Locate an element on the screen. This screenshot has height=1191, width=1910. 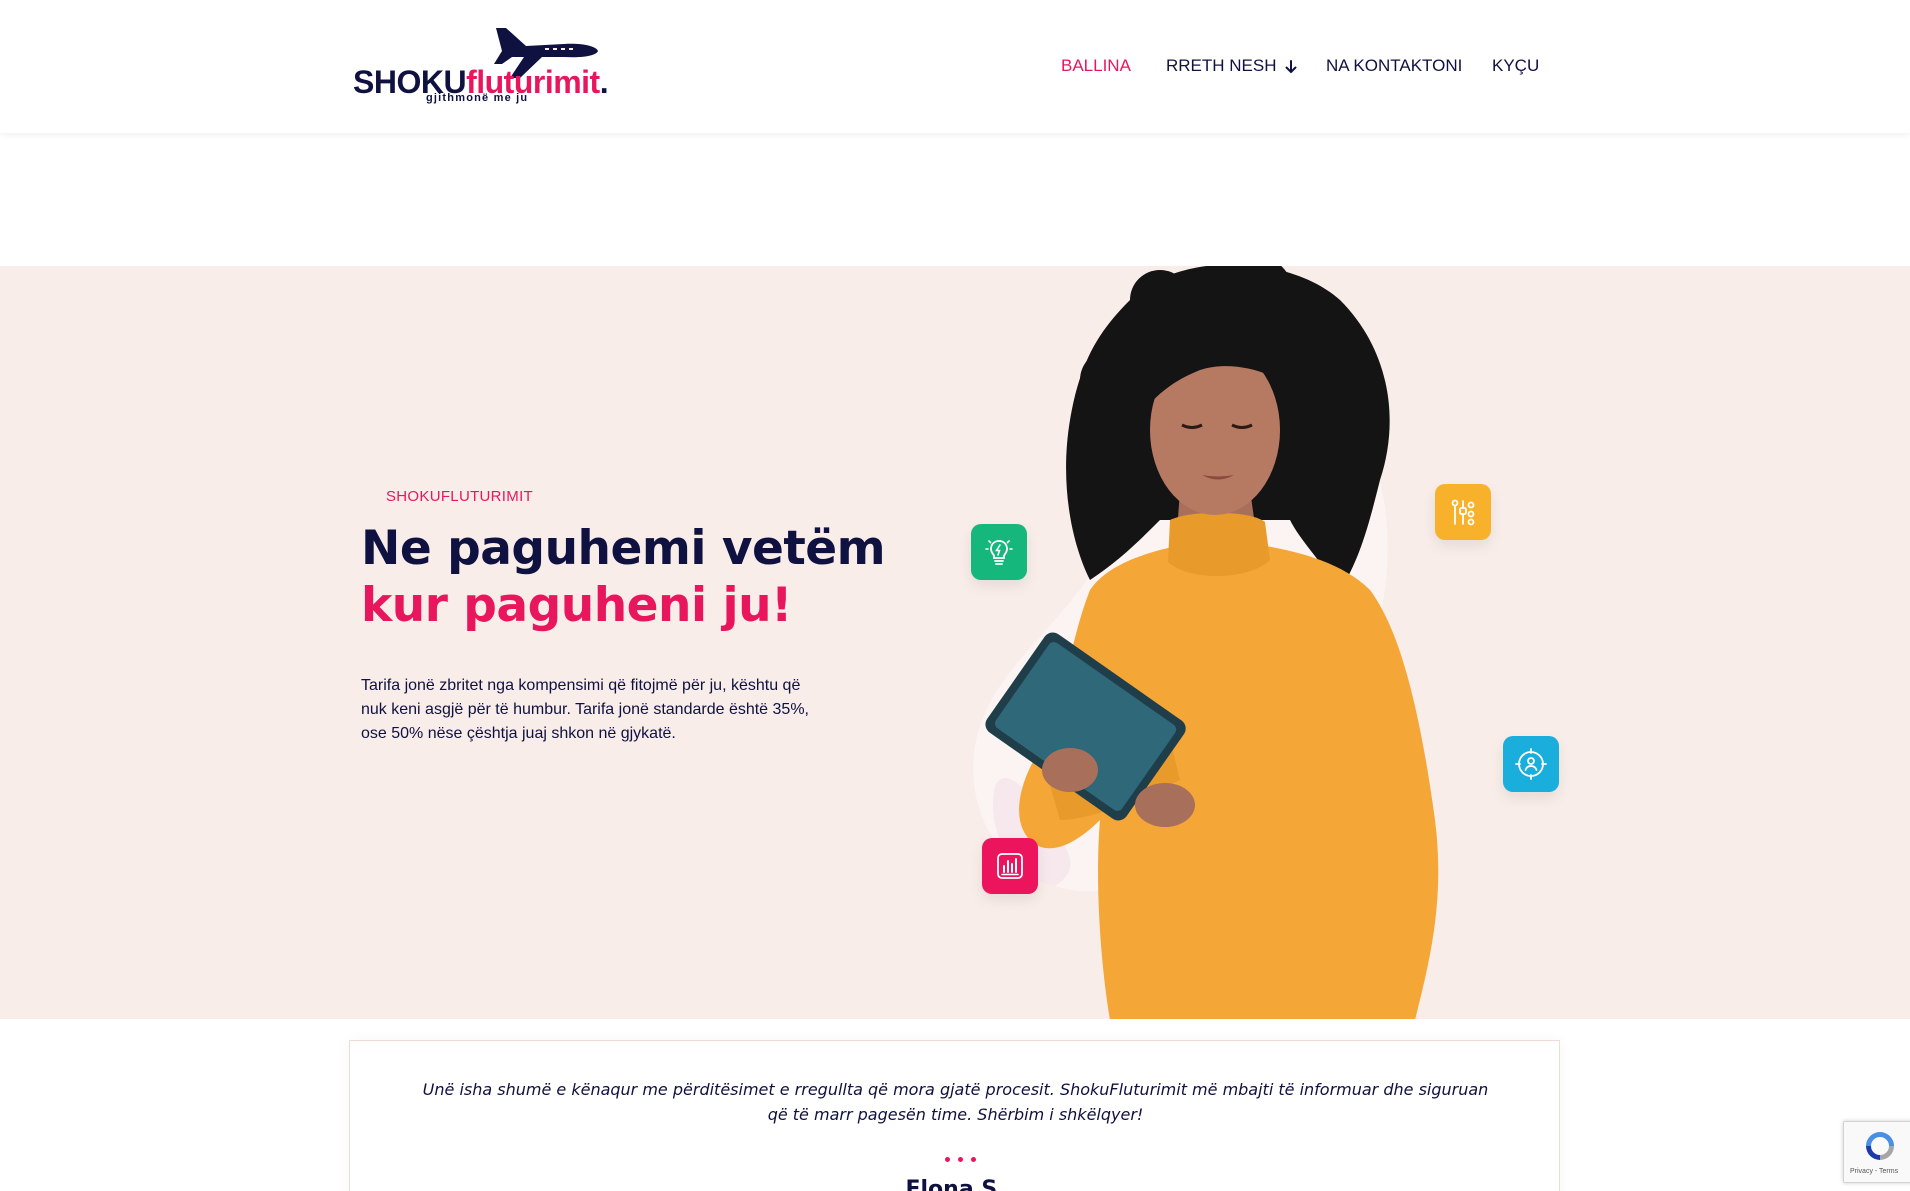
headline-line-2: kur paguheni ju! is located at coordinates (577, 605).